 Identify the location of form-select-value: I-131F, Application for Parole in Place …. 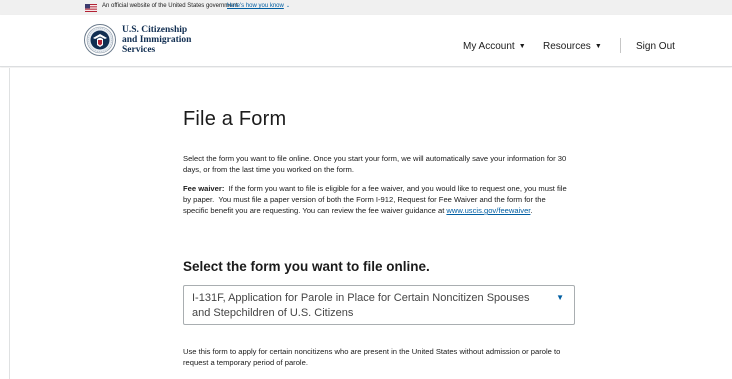
(361, 305).